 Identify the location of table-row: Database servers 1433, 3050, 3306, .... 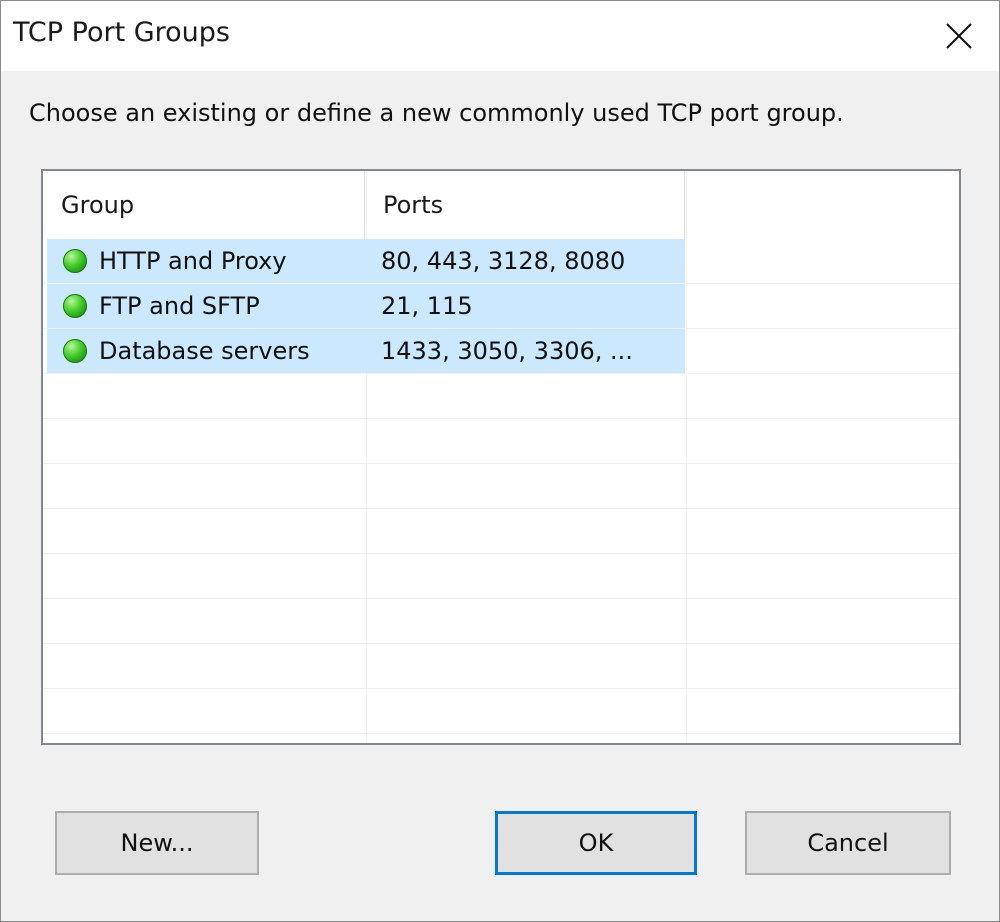
(366, 351).